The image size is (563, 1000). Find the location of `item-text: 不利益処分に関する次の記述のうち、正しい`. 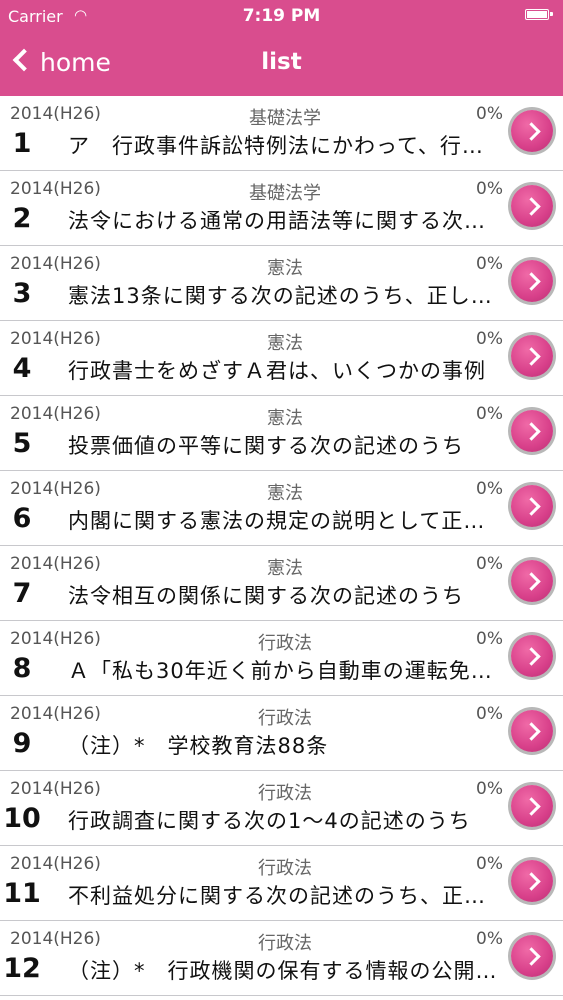

item-text: 不利益処分に関する次の記述のうち、正しい is located at coordinates (285, 896).